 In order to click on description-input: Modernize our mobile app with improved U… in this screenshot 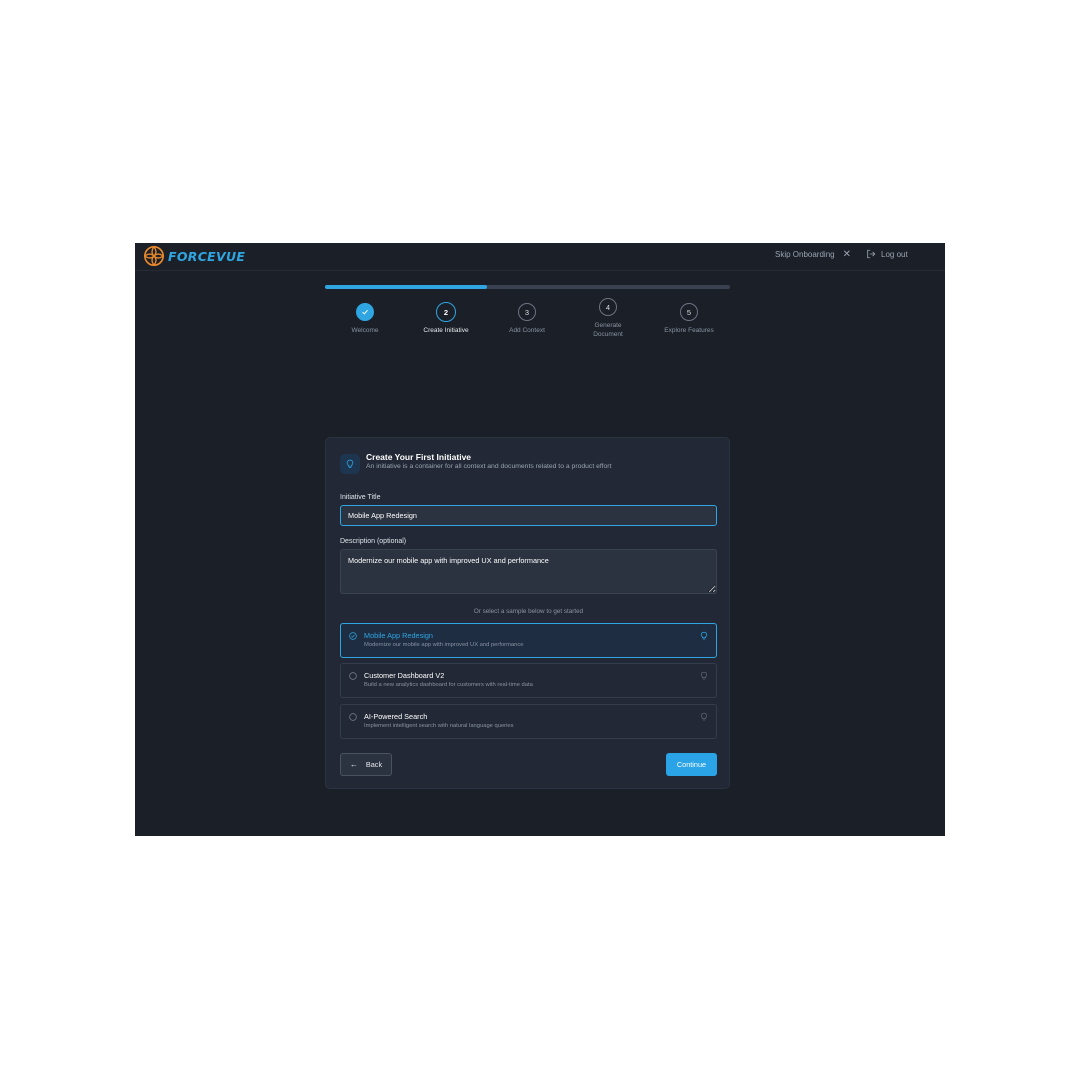, I will do `click(528, 571)`.